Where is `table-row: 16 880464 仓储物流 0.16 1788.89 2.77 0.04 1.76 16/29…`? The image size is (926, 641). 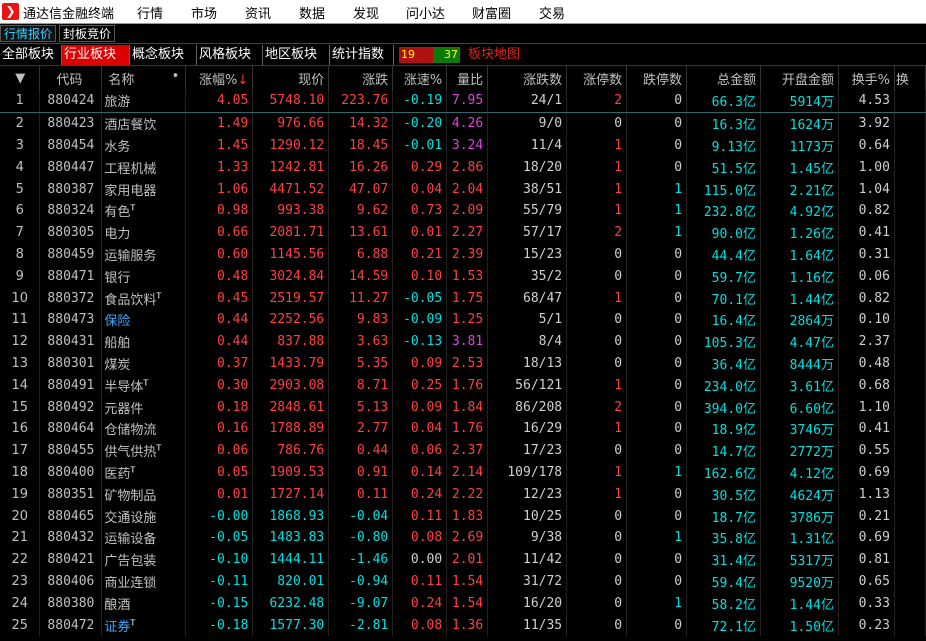 table-row: 16 880464 仓储物流 0.16 1788.89 2.77 0.04 1.76 16/29… is located at coordinates (463, 428).